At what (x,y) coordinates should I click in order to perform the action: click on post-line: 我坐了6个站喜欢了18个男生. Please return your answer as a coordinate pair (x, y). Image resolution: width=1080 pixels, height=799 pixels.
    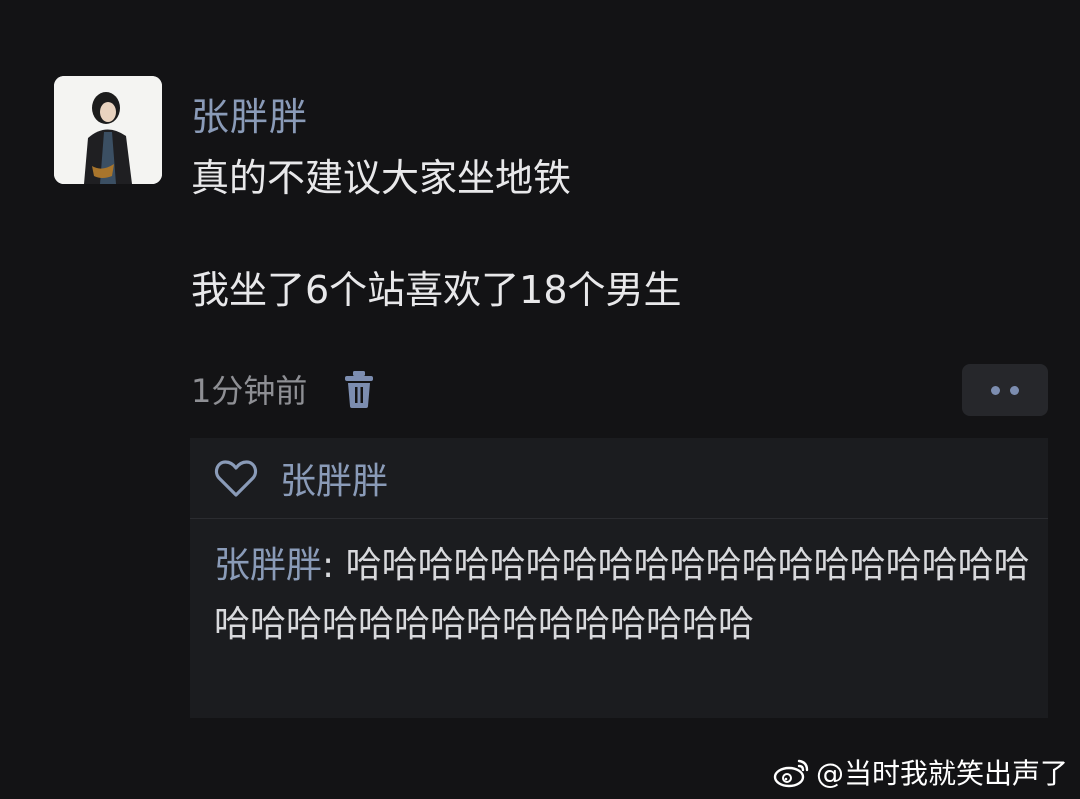
    Looking at the image, I should click on (436, 290).